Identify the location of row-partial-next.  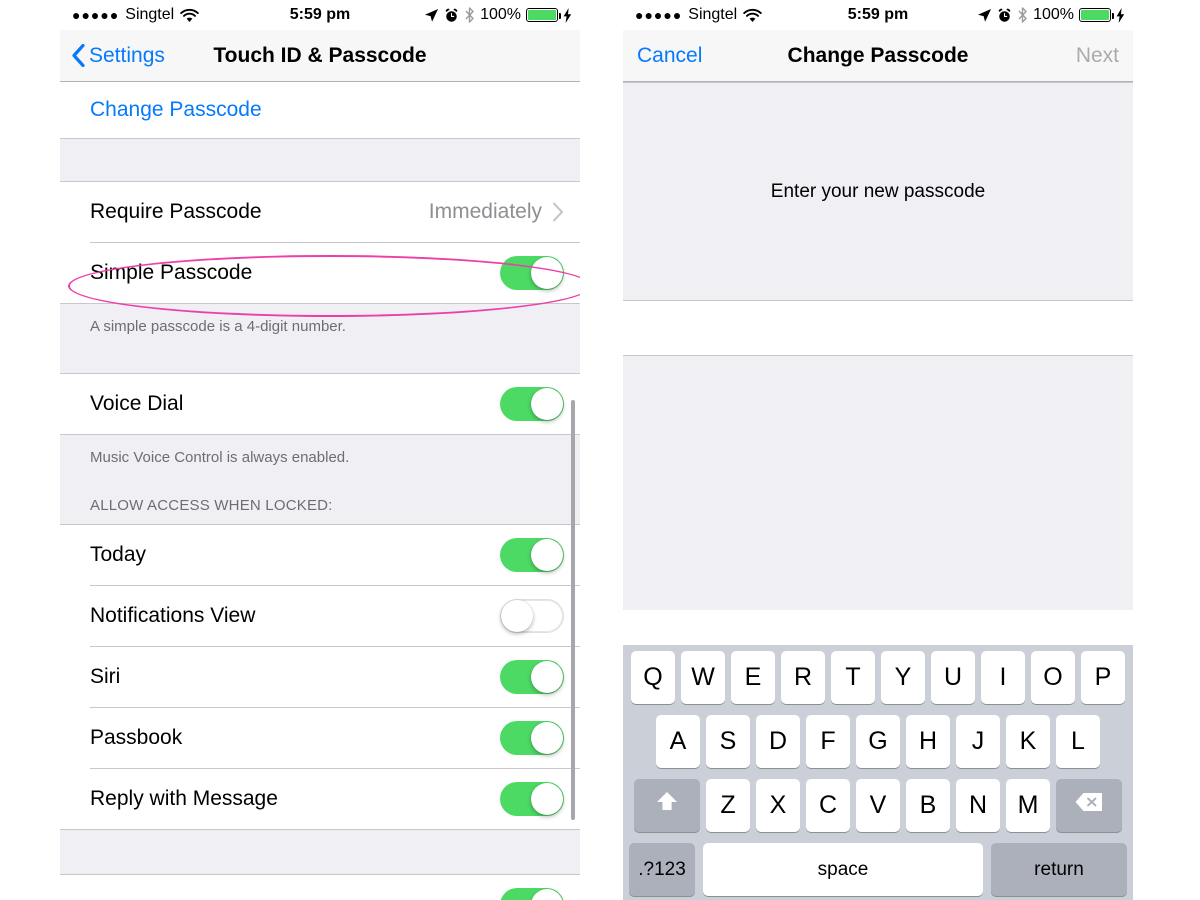
(320, 887).